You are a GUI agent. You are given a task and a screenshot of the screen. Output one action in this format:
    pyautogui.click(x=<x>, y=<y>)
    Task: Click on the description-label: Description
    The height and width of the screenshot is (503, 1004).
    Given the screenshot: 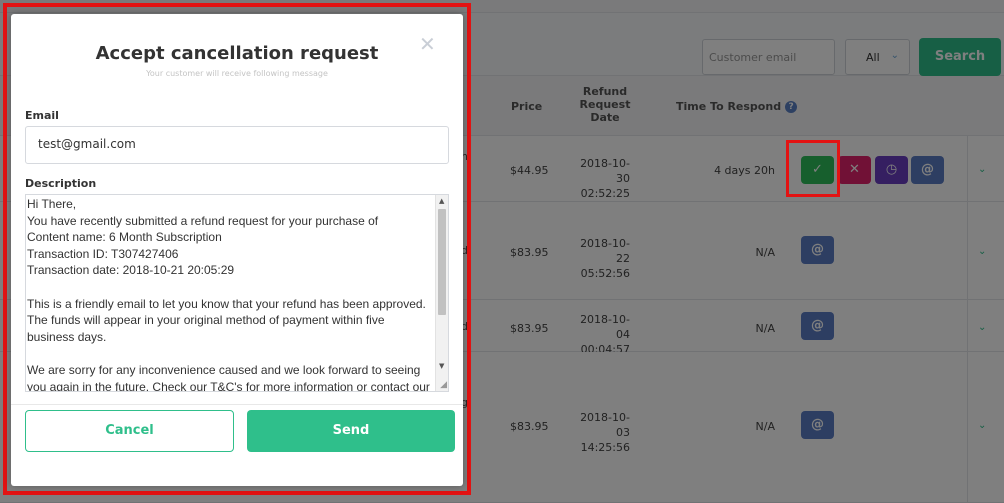 What is the action you would take?
    pyautogui.click(x=61, y=183)
    